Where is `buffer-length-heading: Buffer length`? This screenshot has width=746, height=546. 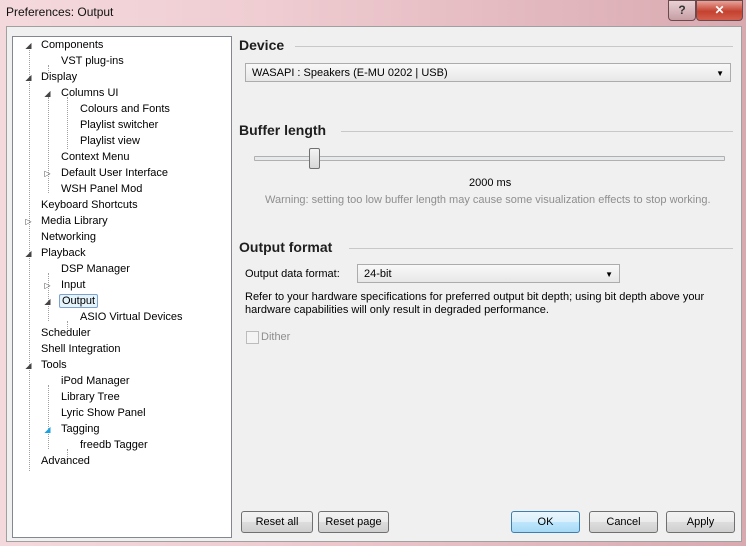 buffer-length-heading: Buffer length is located at coordinates (283, 130).